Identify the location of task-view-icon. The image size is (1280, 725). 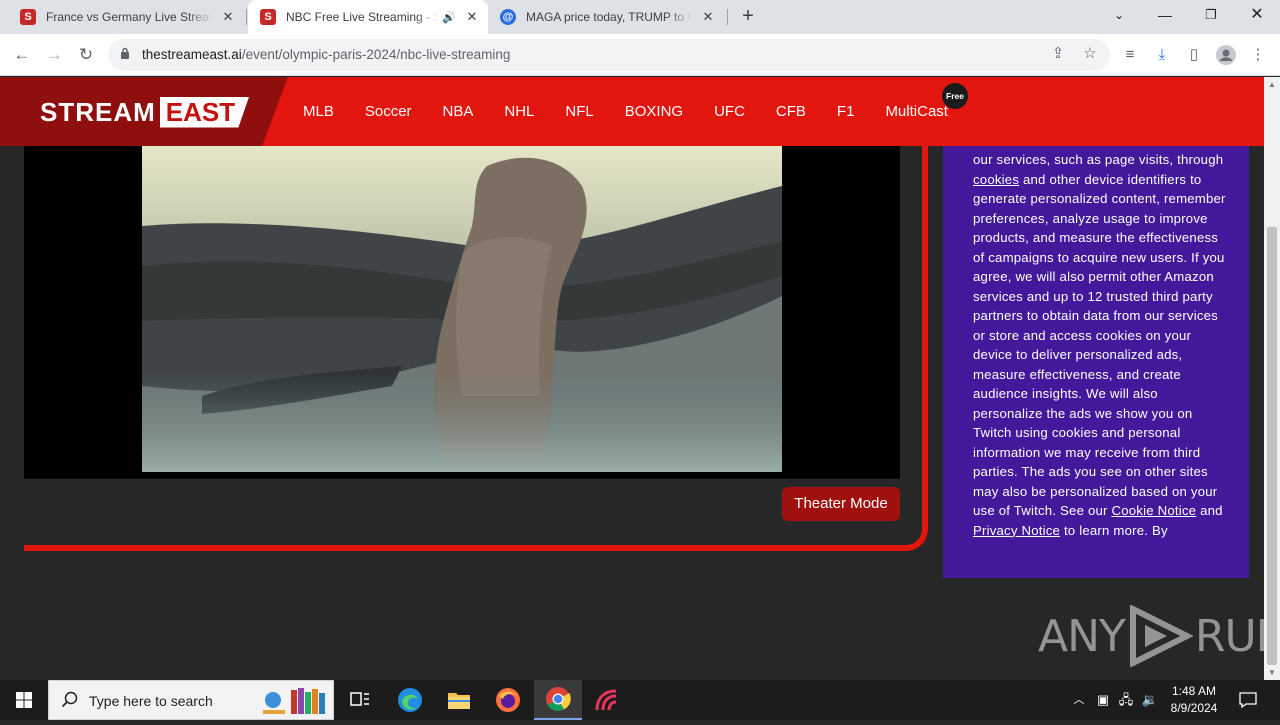
(360, 700).